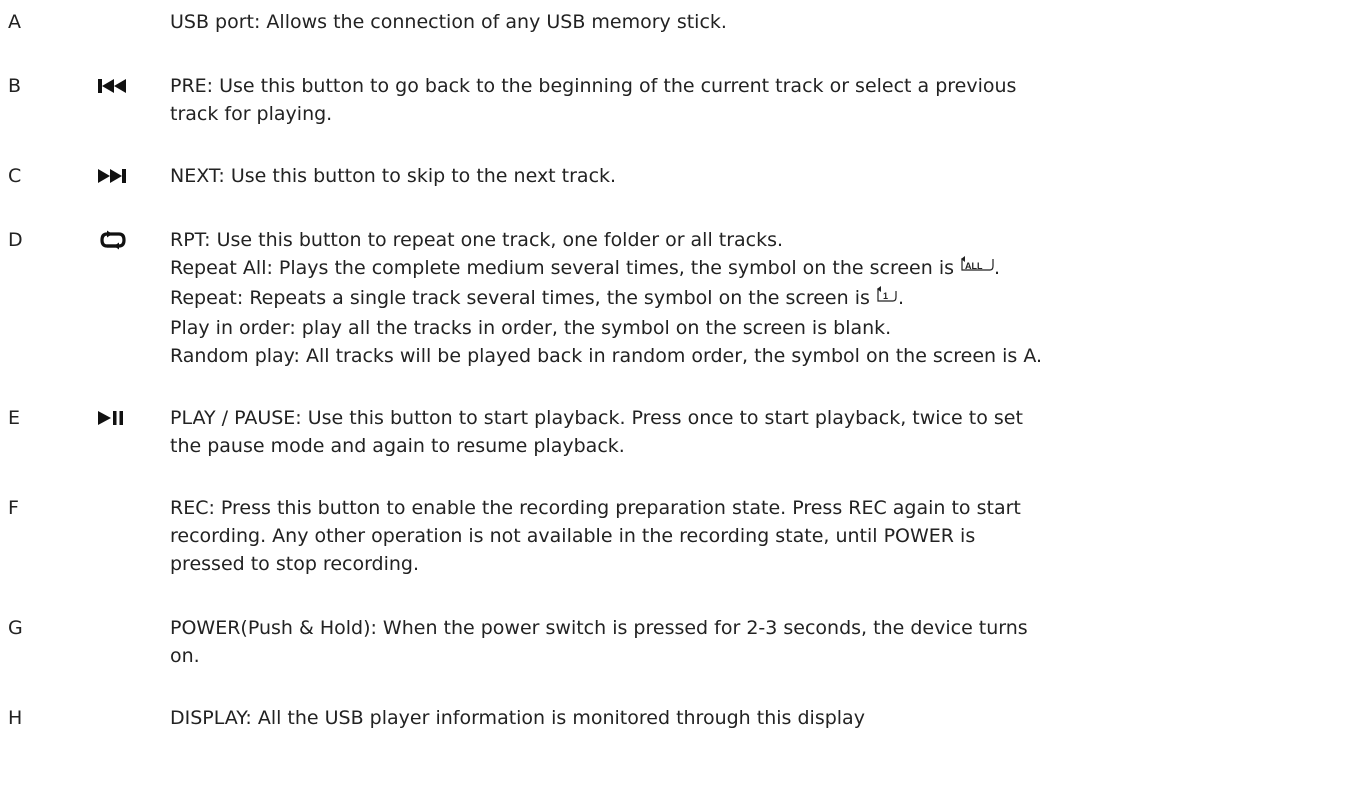 The image size is (1370, 787). I want to click on entry-letter: C, so click(15, 176).